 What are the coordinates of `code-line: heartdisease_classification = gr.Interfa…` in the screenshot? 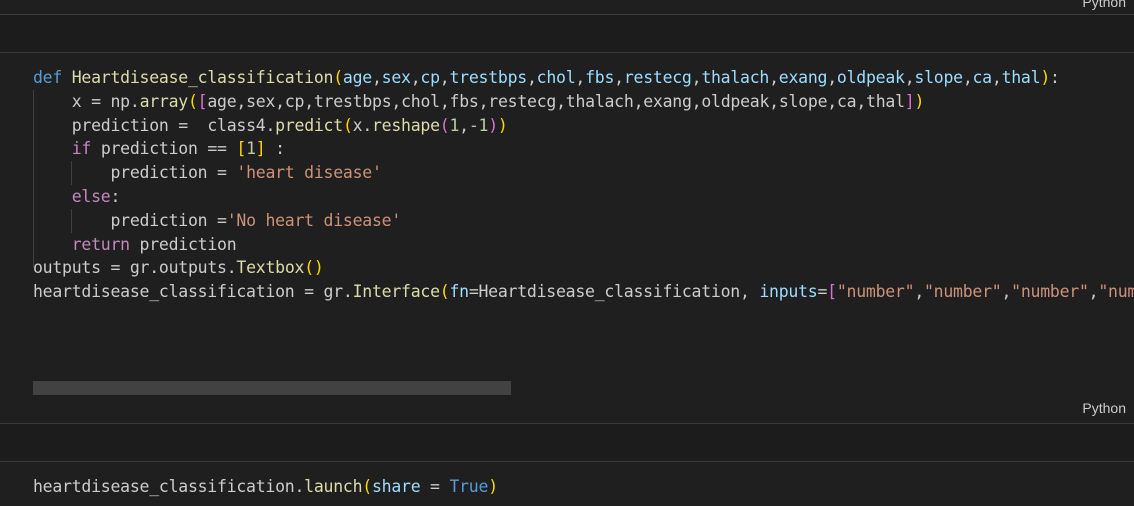 It's located at (583, 292).